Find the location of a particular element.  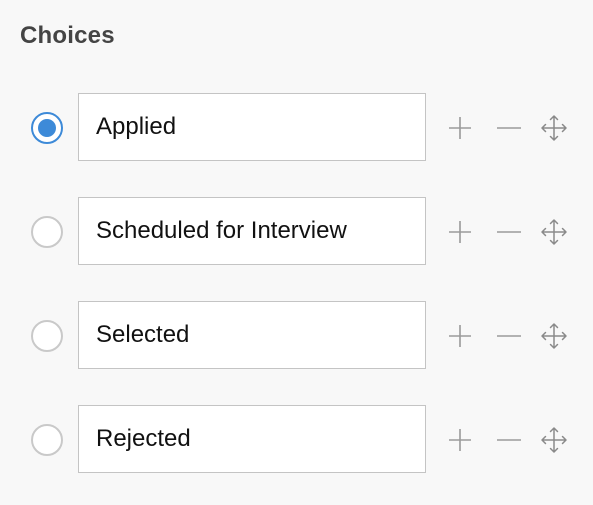

choice-text-field: Scheduled for Interview is located at coordinates (252, 231).